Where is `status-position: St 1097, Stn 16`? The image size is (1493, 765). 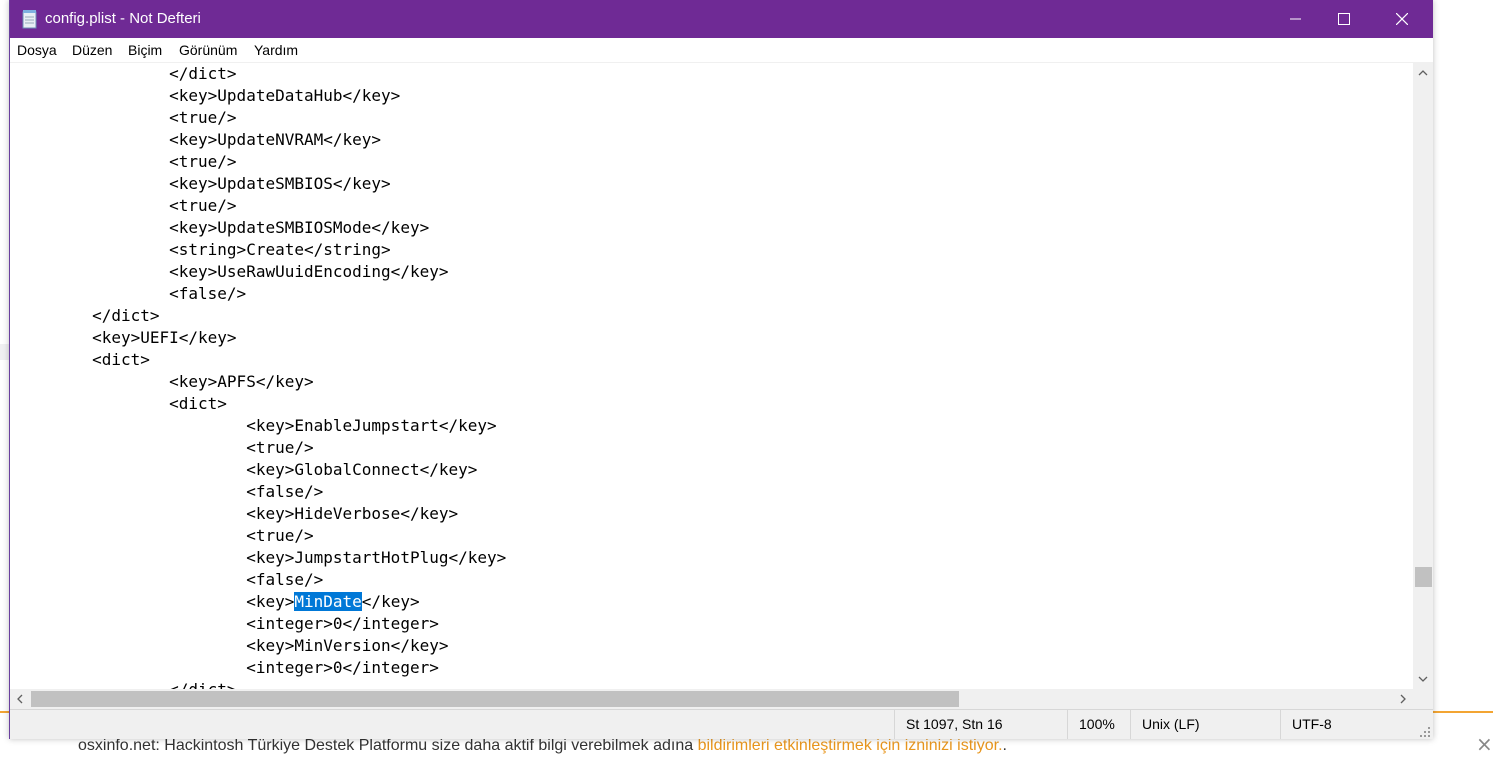
status-position: St 1097, Stn 16 is located at coordinates (980, 724).